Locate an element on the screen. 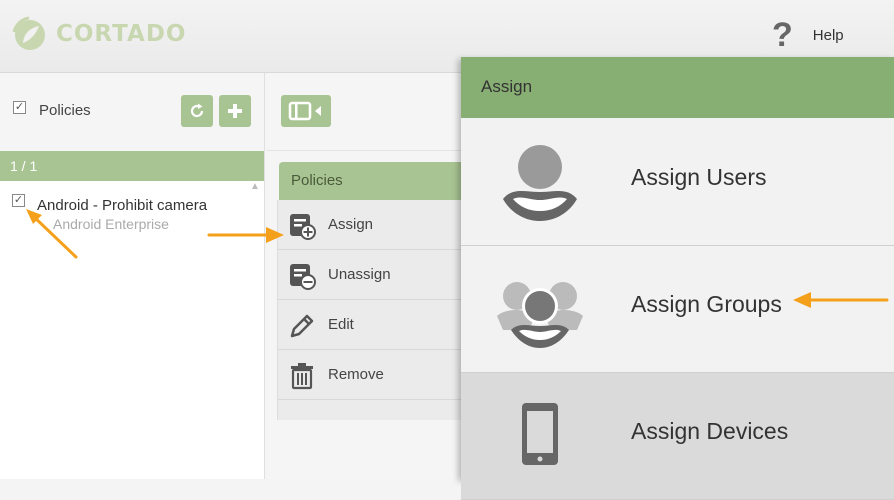 This screenshot has height=500, width=894. assign-panel-title: Assign is located at coordinates (507, 86).